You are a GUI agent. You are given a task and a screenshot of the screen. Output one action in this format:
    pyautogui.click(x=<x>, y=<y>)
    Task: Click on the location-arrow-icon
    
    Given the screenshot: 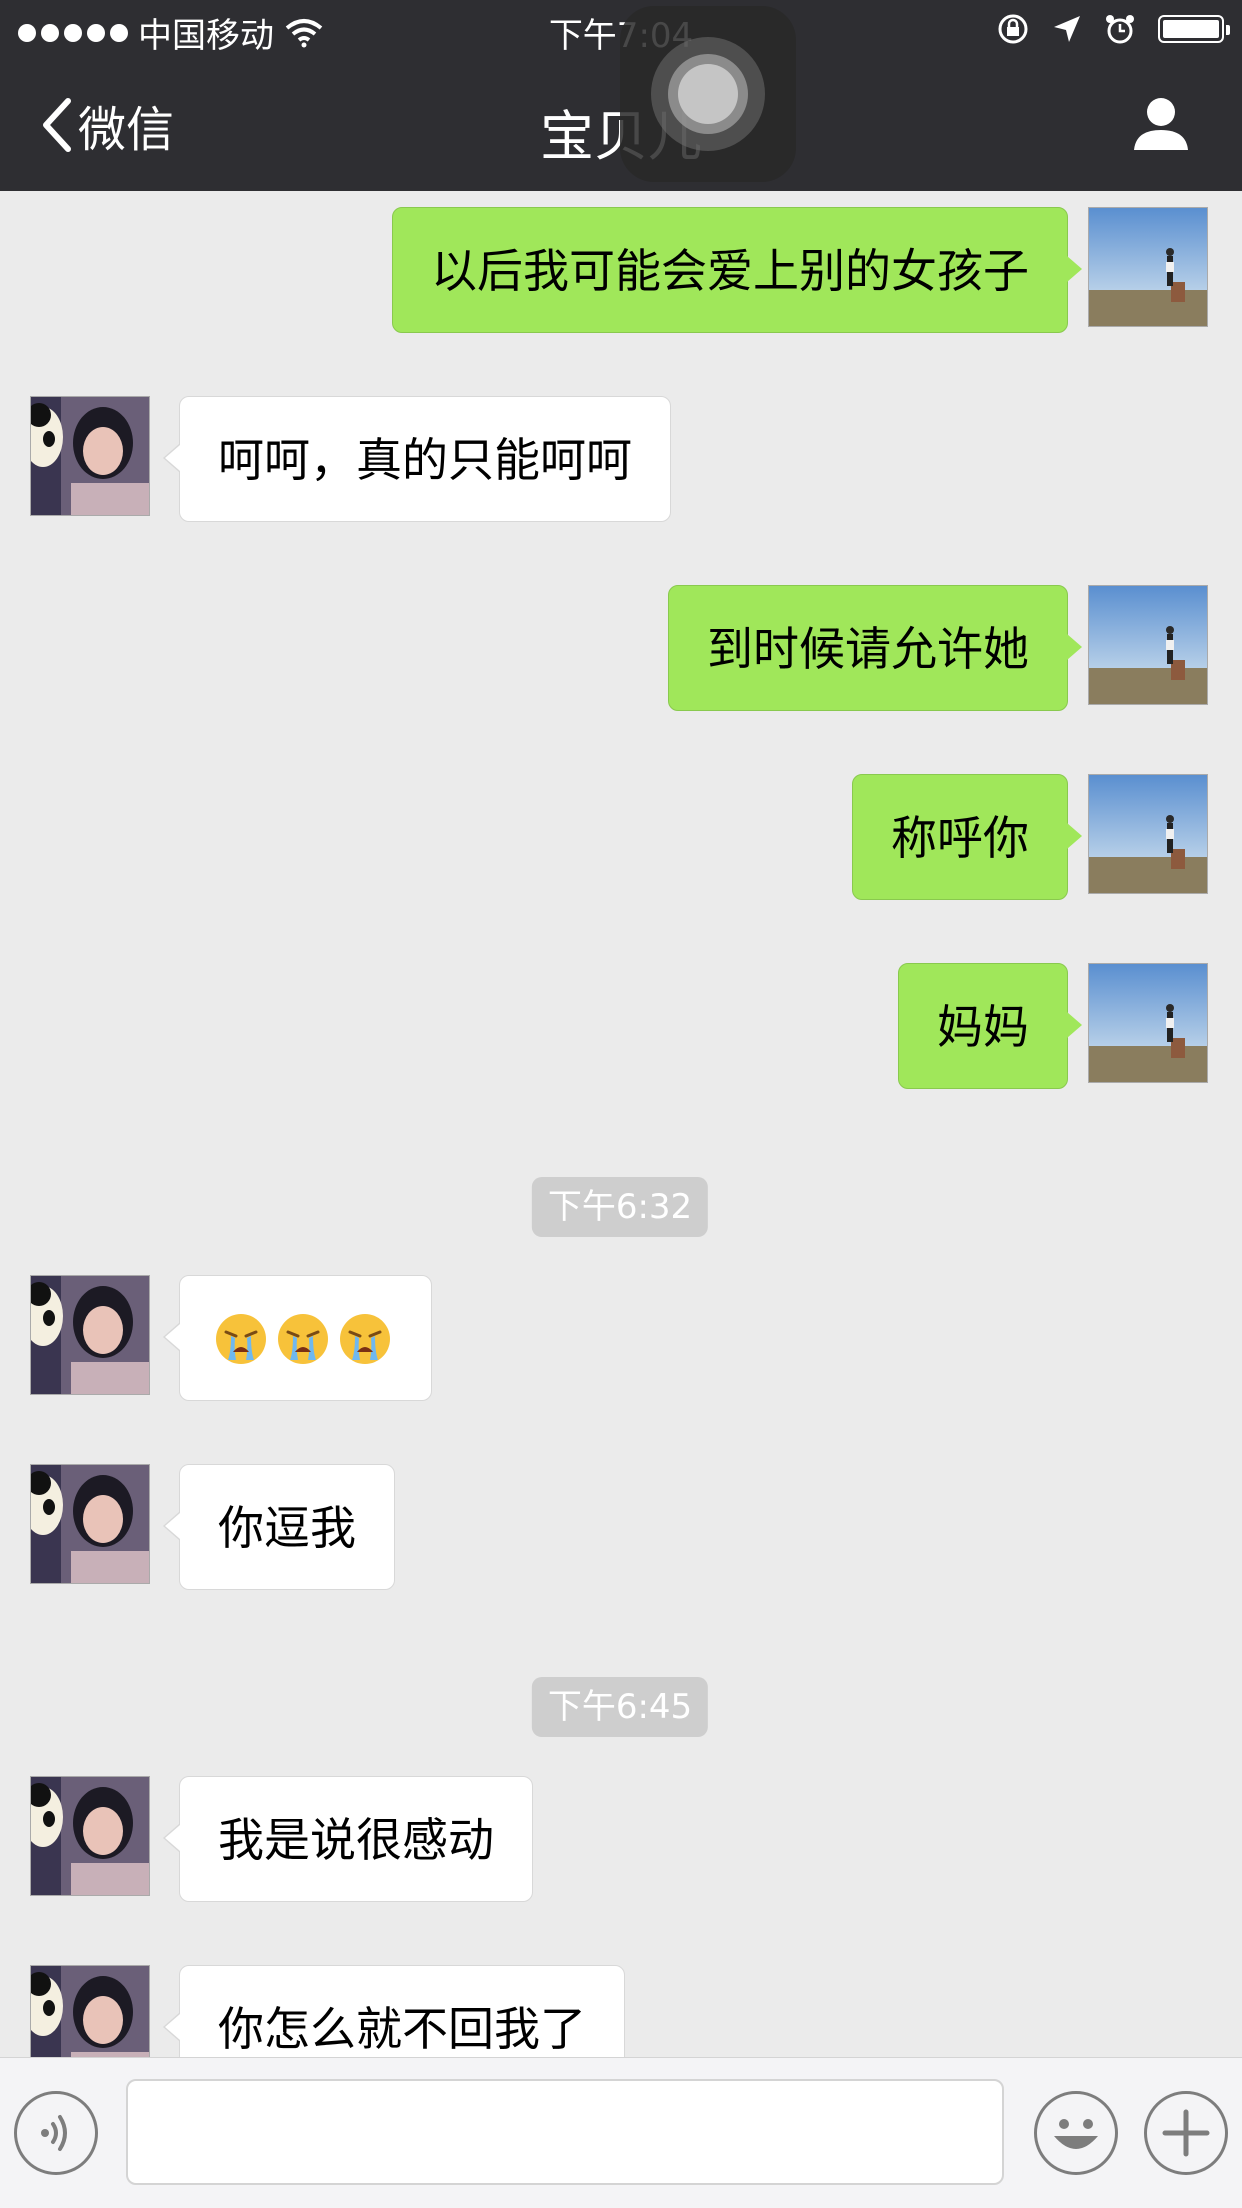 What is the action you would take?
    pyautogui.click(x=1067, y=29)
    